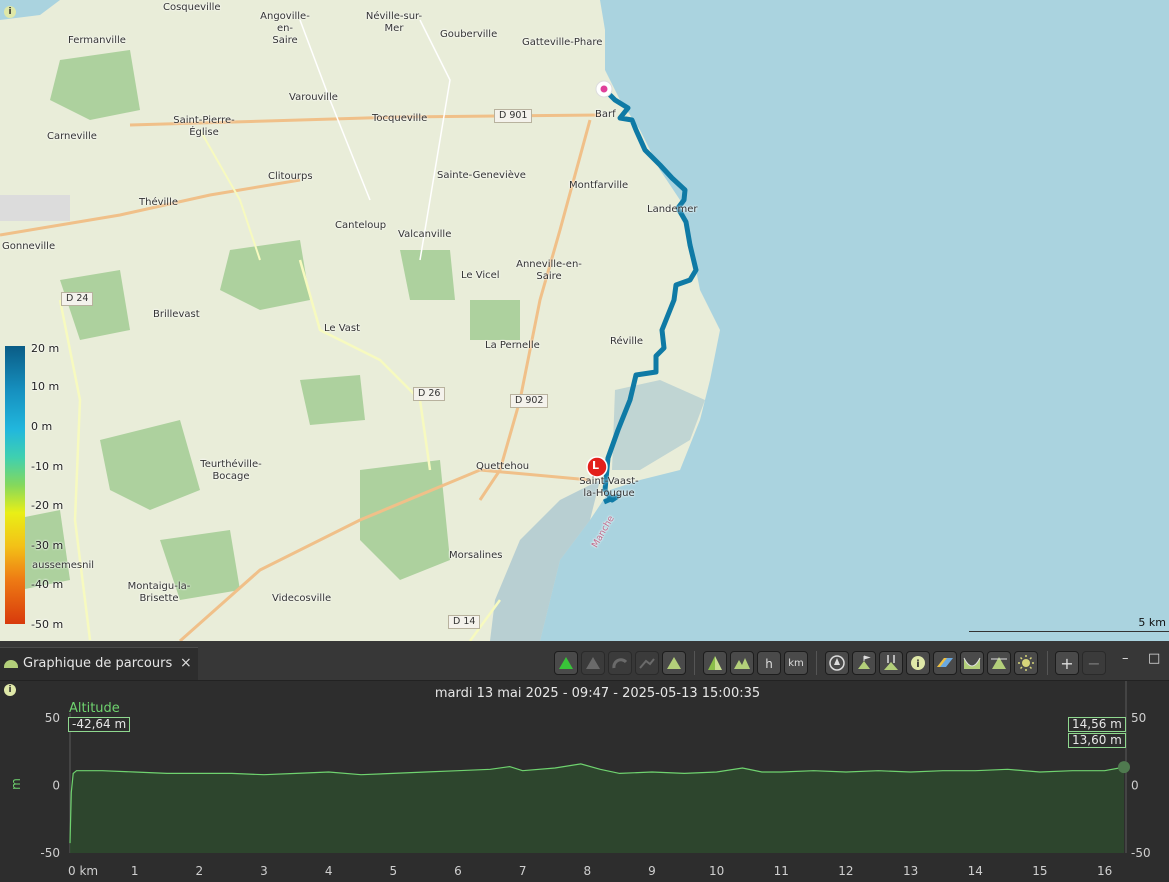 The width and height of the screenshot is (1169, 882). What do you see at coordinates (72, 136) in the screenshot?
I see `place-label: Carneville` at bounding box center [72, 136].